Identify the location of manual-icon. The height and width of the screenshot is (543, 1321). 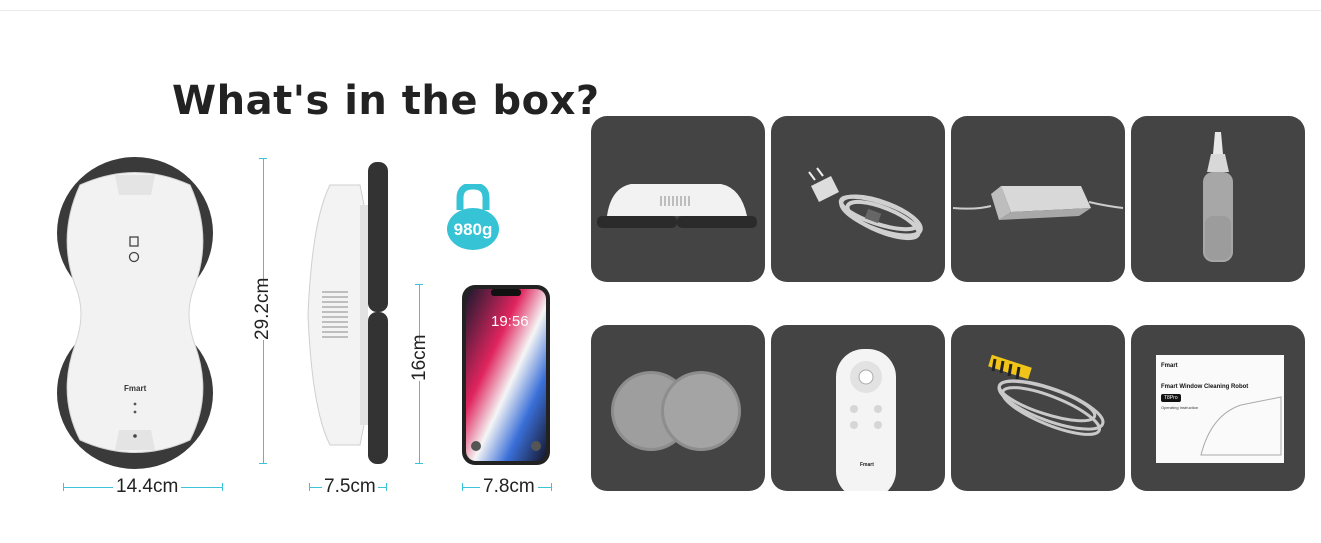
(1220, 409).